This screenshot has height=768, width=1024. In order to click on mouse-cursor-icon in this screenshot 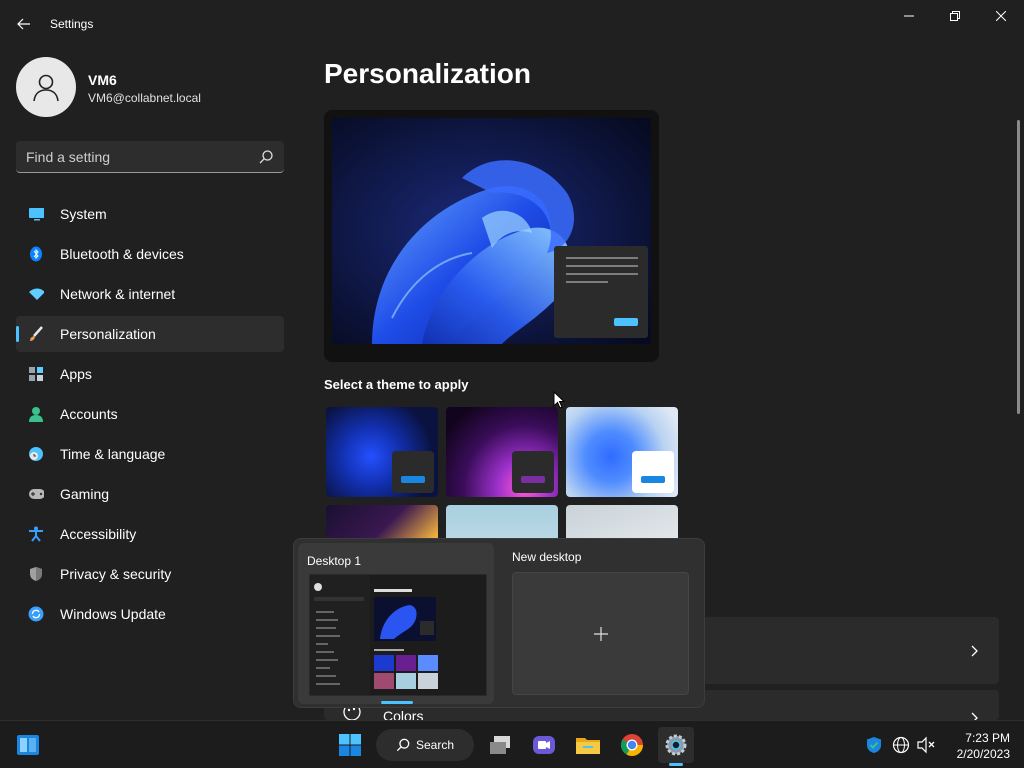, I will do `click(559, 400)`.